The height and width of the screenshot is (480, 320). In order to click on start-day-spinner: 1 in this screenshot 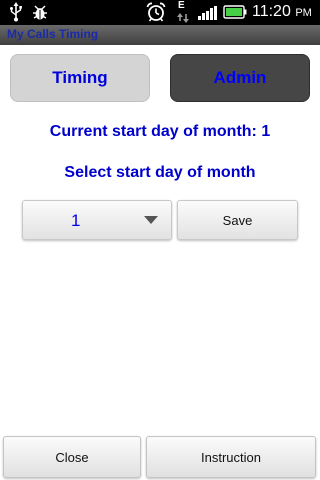, I will do `click(97, 220)`.